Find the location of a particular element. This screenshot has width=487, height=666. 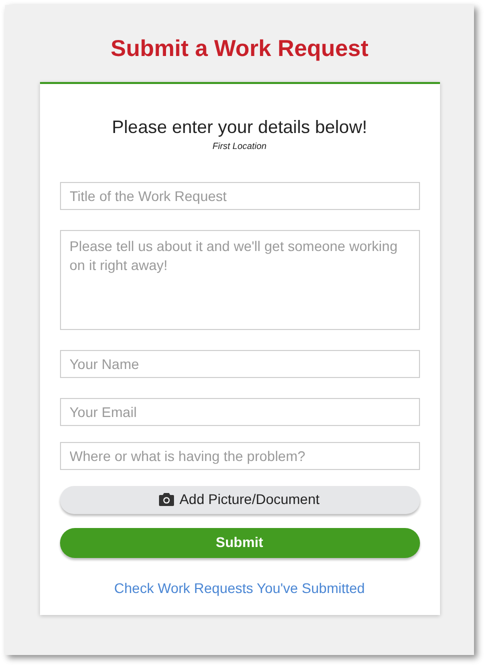

add-picture-button: Add Picture/Document is located at coordinates (240, 500).